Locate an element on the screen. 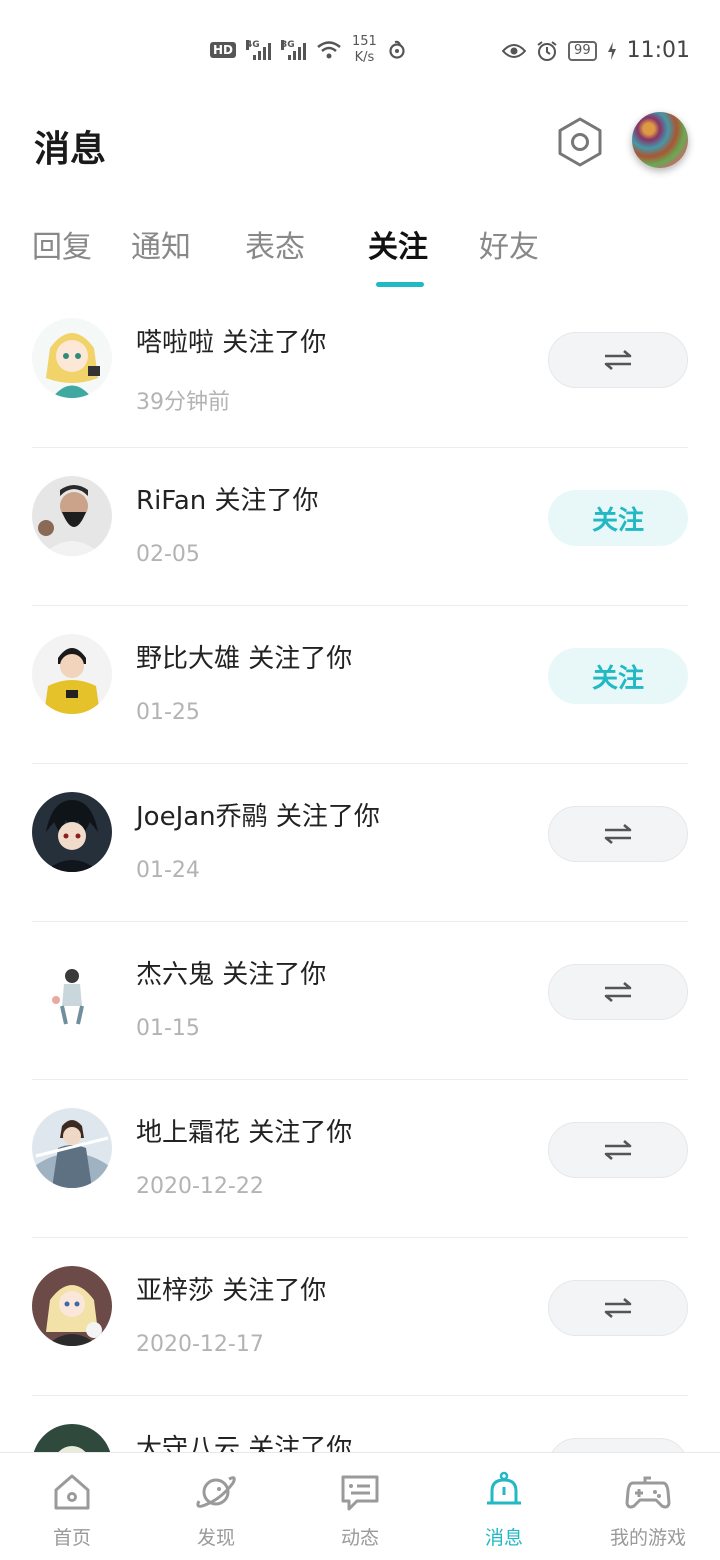 Image resolution: width=720 pixels, height=1560 pixels. list-item: 地上霜花 关注了你 2020-12-22 is located at coordinates (360, 1159).